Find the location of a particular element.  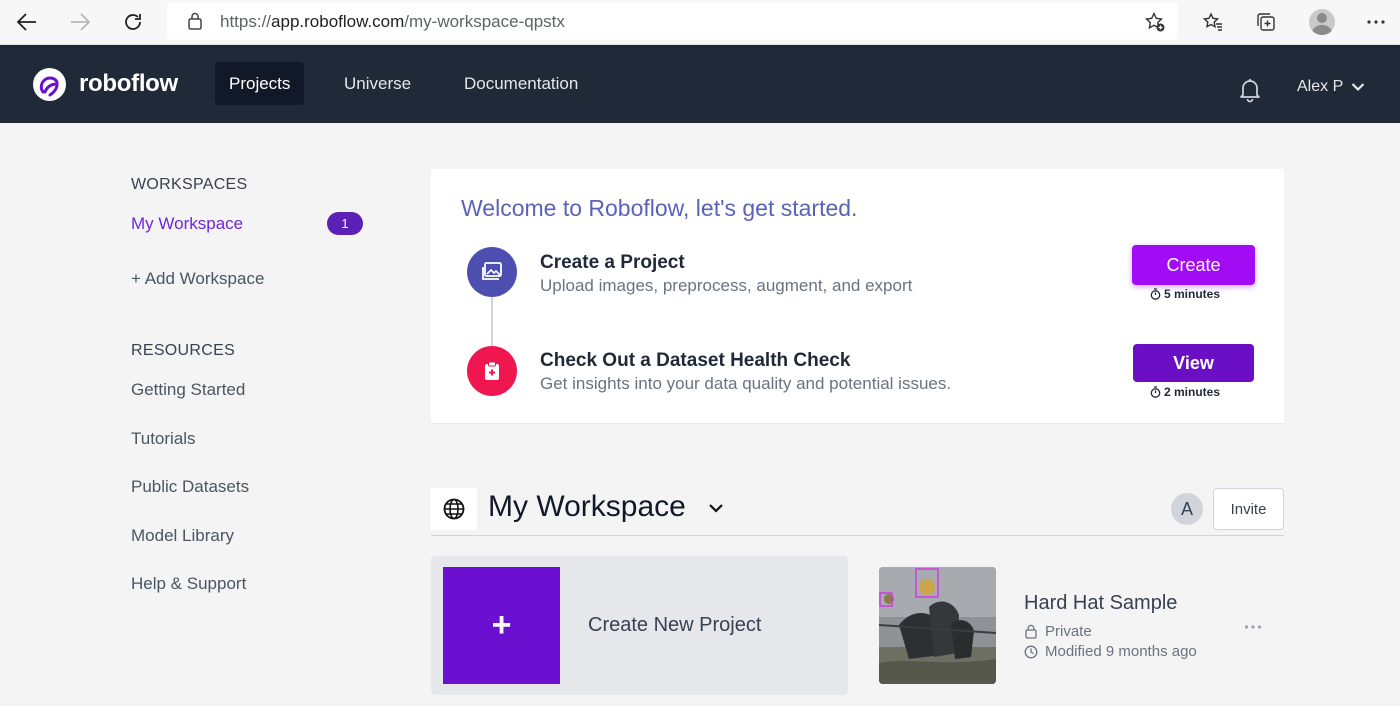

profile-button is located at coordinates (1322, 22).